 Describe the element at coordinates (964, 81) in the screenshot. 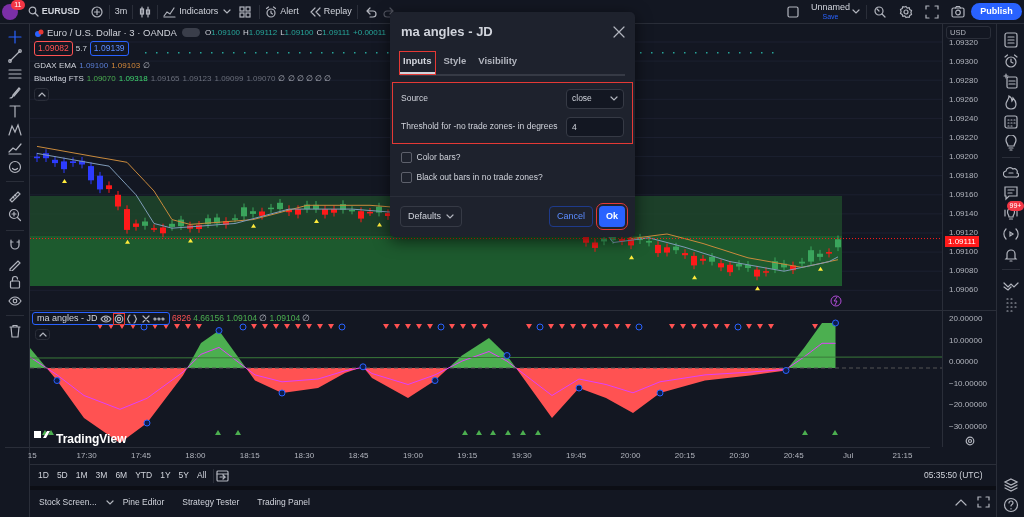

I see `price-label: 1.09280` at that location.